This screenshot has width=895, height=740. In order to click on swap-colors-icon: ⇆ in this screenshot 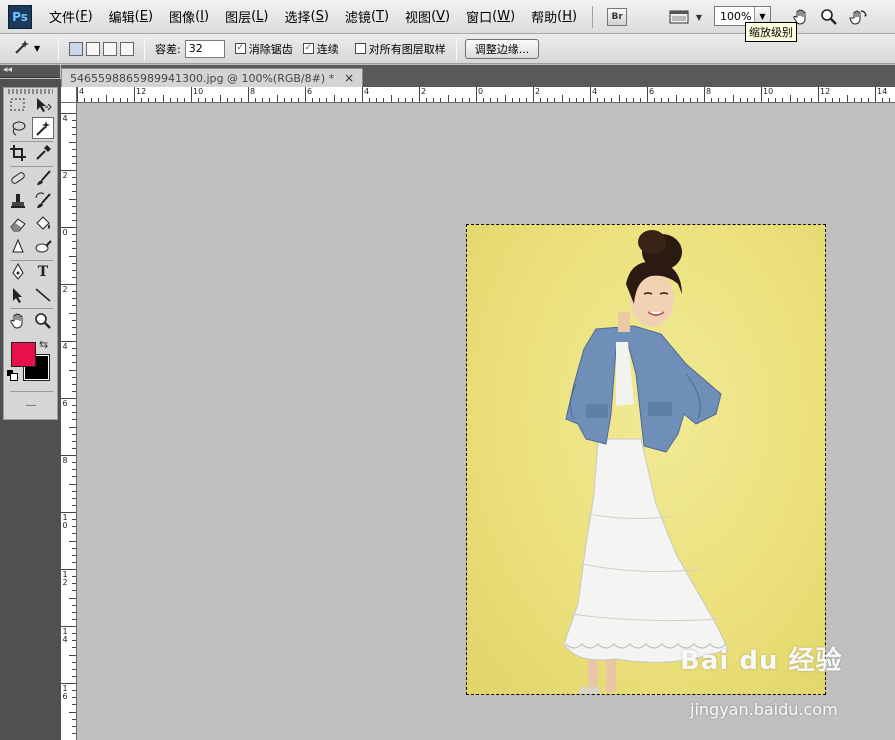, I will do `click(43, 344)`.